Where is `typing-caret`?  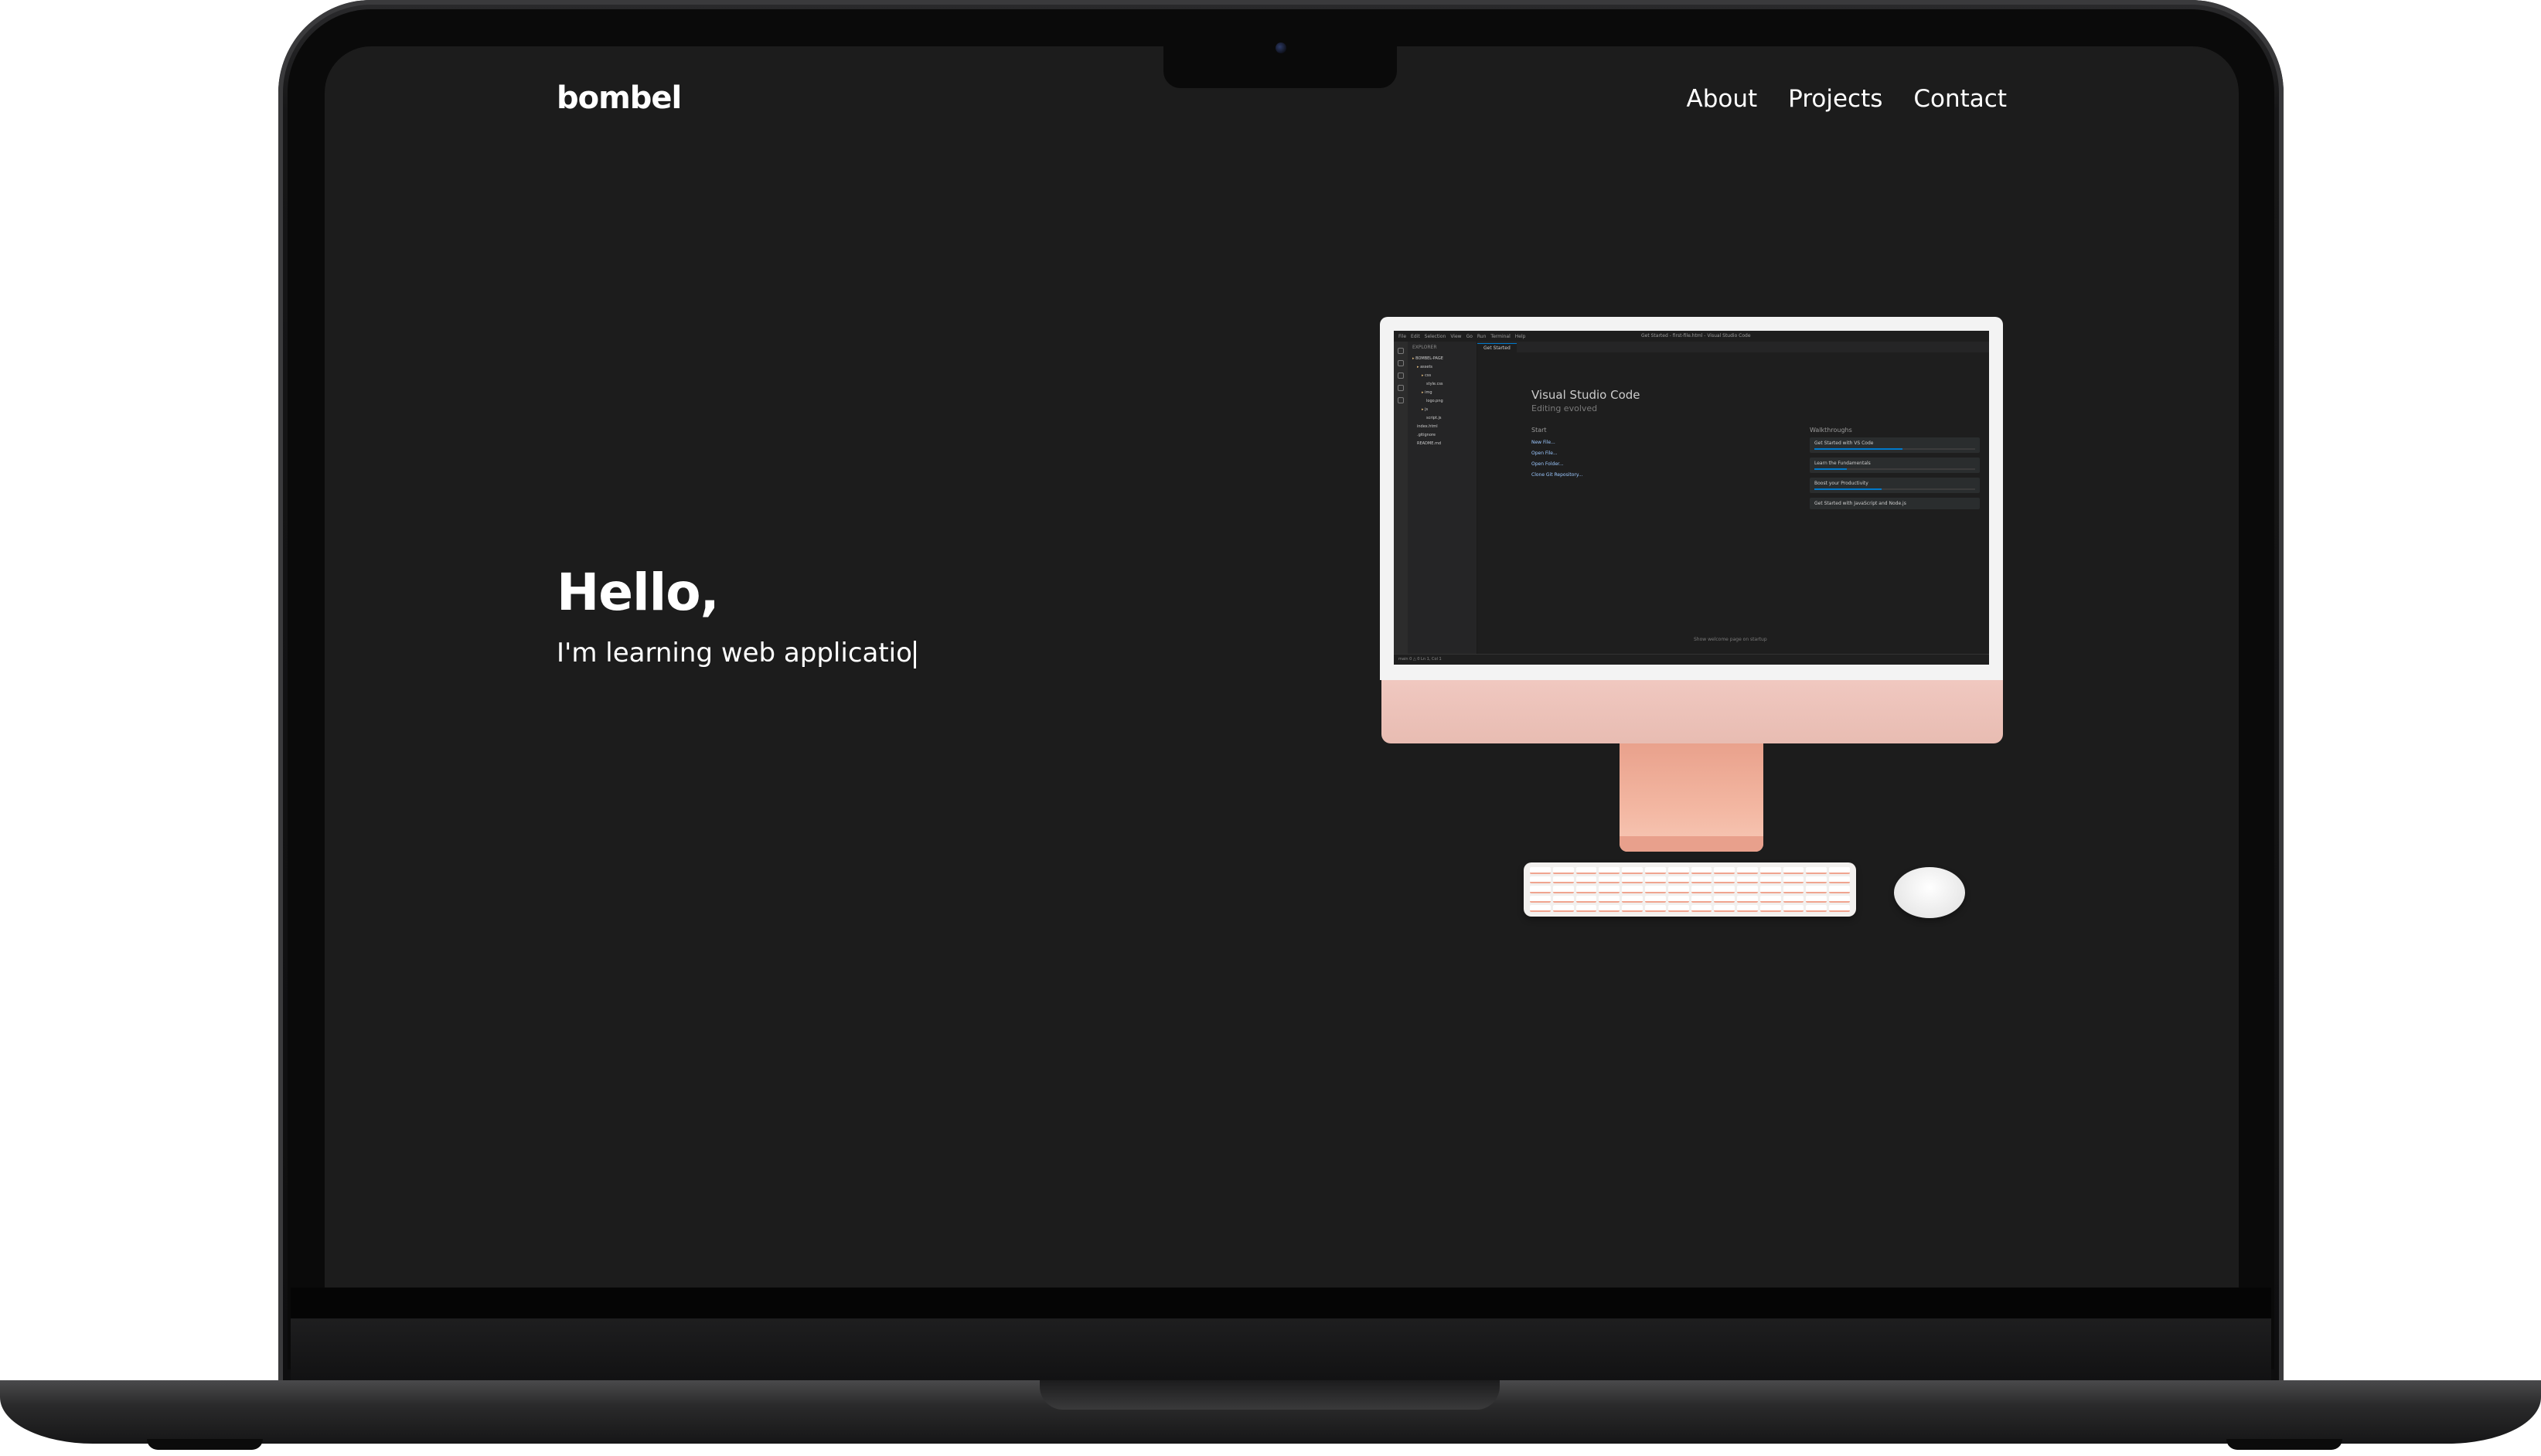 typing-caret is located at coordinates (914, 654).